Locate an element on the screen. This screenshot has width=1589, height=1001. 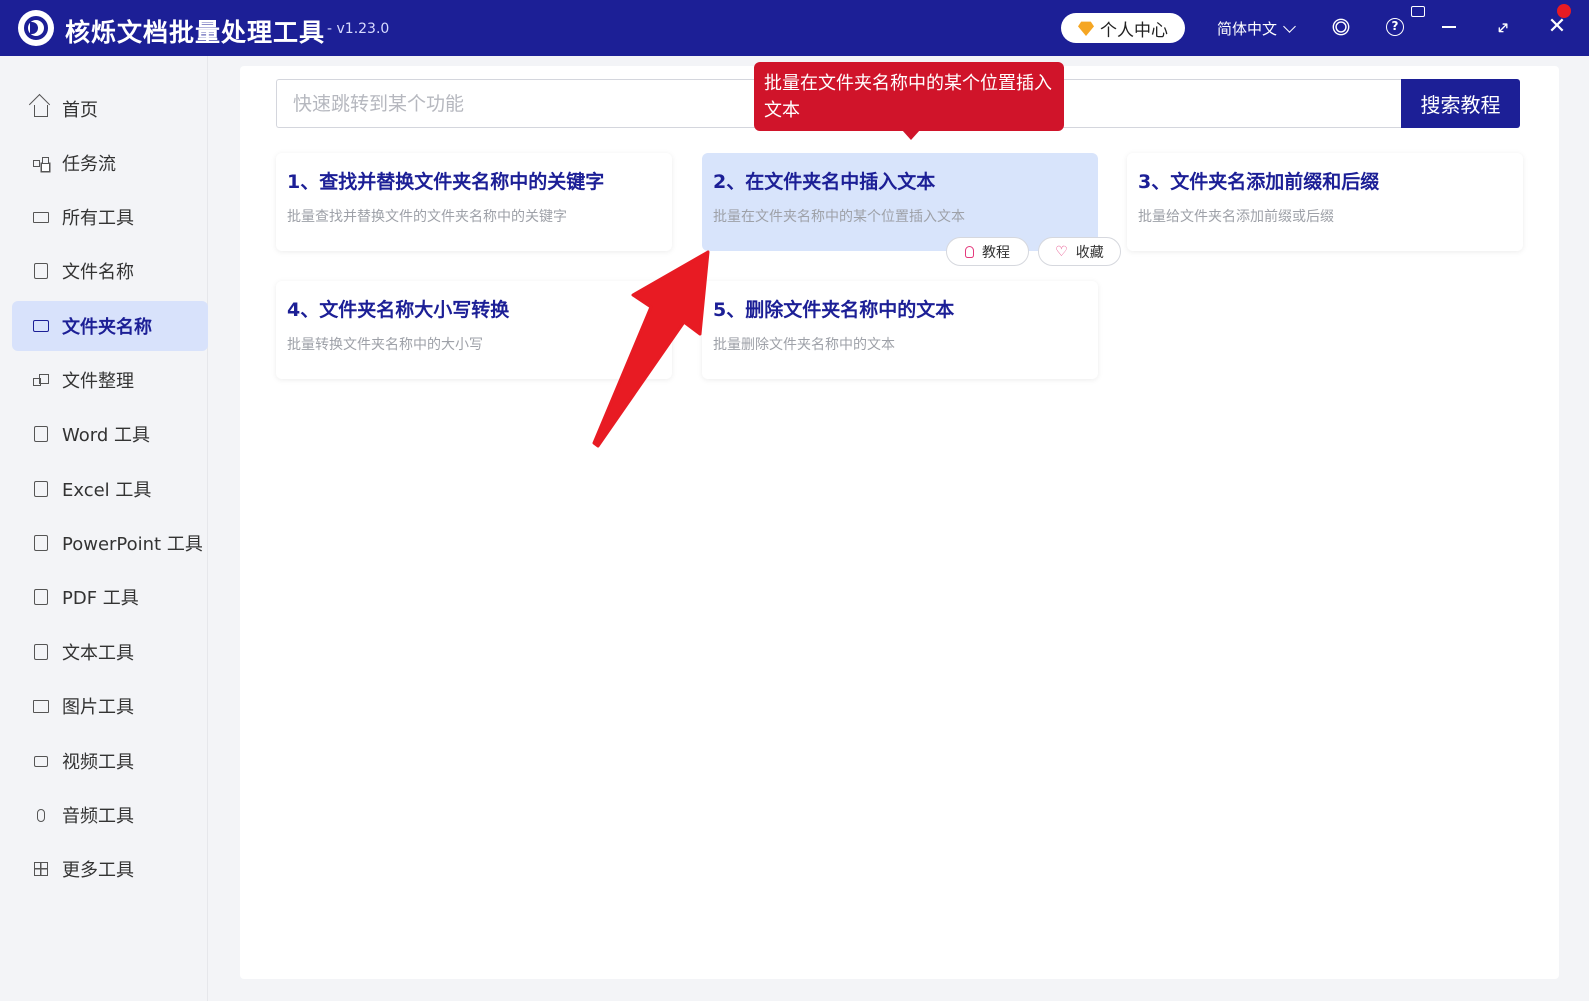
title-bar: 核烁文档批量处理工具 - v1.23.0 个人中心 简体中文 ? ↔ ✕ is located at coordinates (794, 28).